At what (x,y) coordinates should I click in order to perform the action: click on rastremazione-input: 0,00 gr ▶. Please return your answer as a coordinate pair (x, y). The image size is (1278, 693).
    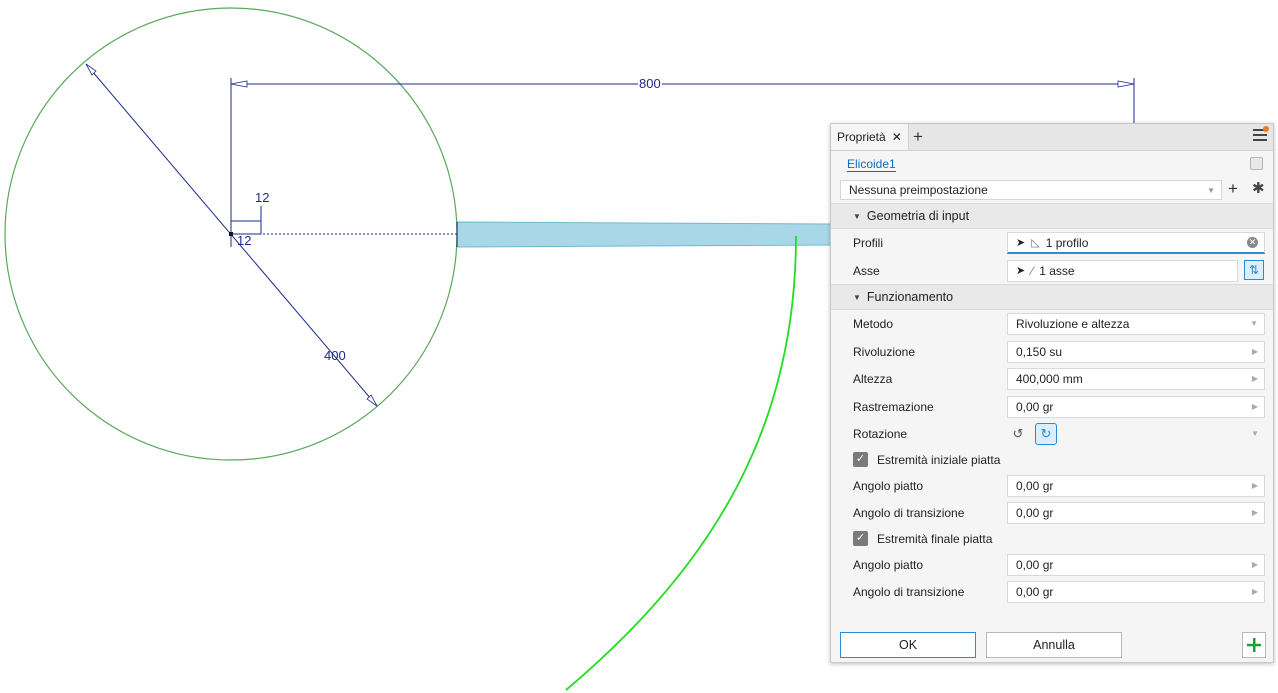
    Looking at the image, I should click on (1136, 406).